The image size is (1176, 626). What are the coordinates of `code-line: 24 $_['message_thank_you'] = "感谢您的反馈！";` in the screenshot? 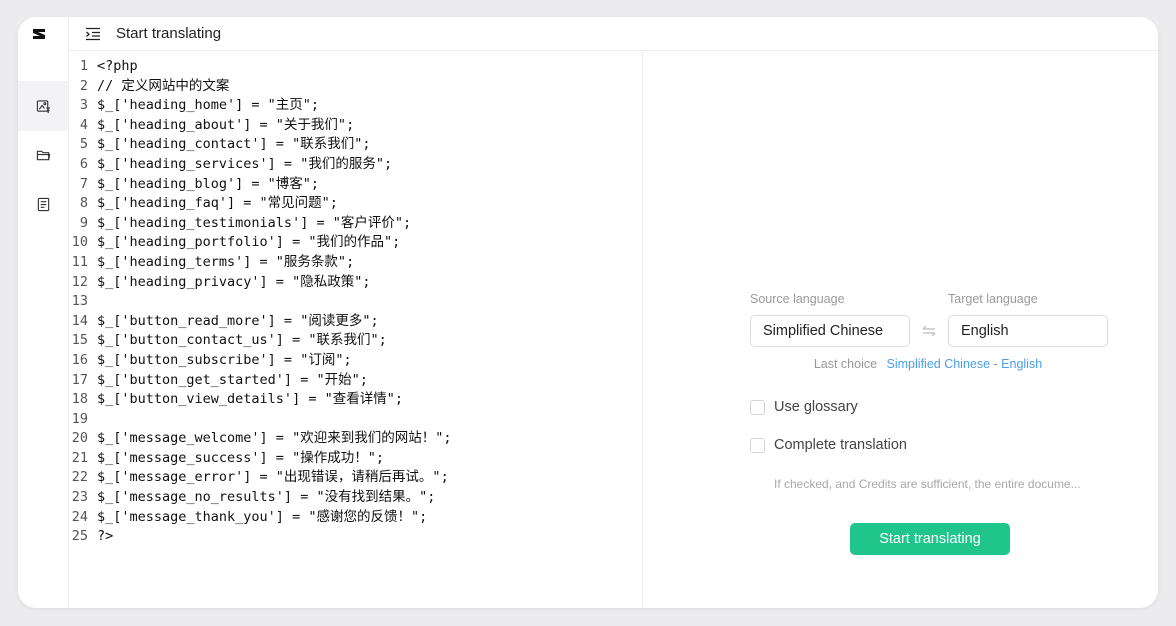 It's located at (355, 518).